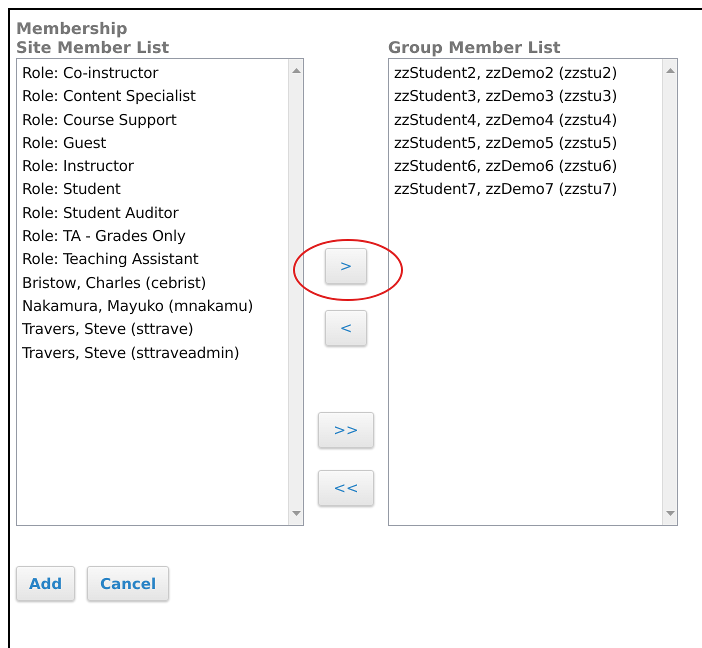  What do you see at coordinates (528, 166) in the screenshot?
I see `list-item: zzStudent6, zzDemo6 (zzstu6)` at bounding box center [528, 166].